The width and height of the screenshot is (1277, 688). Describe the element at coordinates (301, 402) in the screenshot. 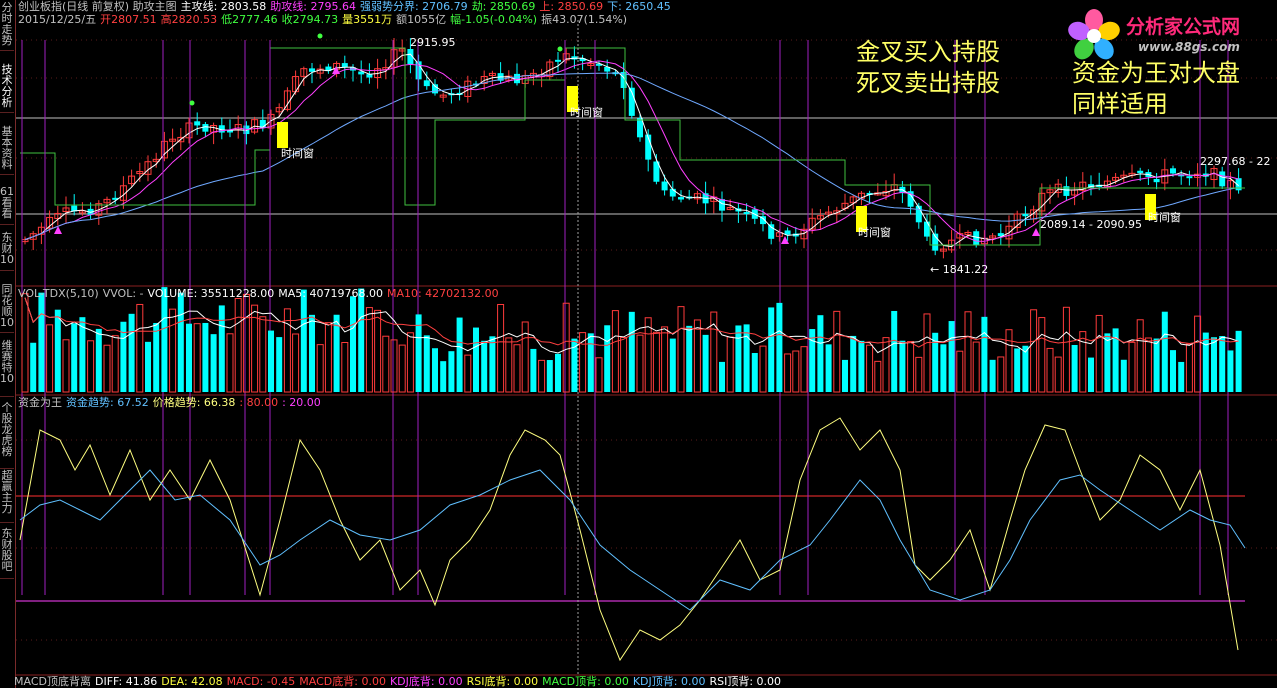

I see `capital_header-item: : 20.00` at that location.